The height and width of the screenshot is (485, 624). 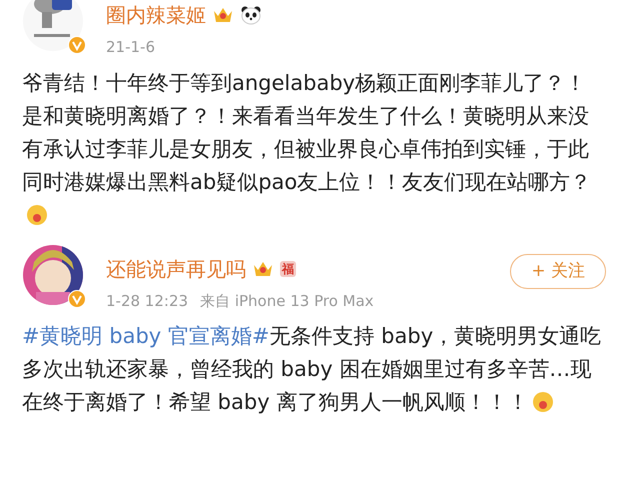 What do you see at coordinates (287, 301) in the screenshot?
I see `post-source: 来自 iPhone 13 Pro Max` at bounding box center [287, 301].